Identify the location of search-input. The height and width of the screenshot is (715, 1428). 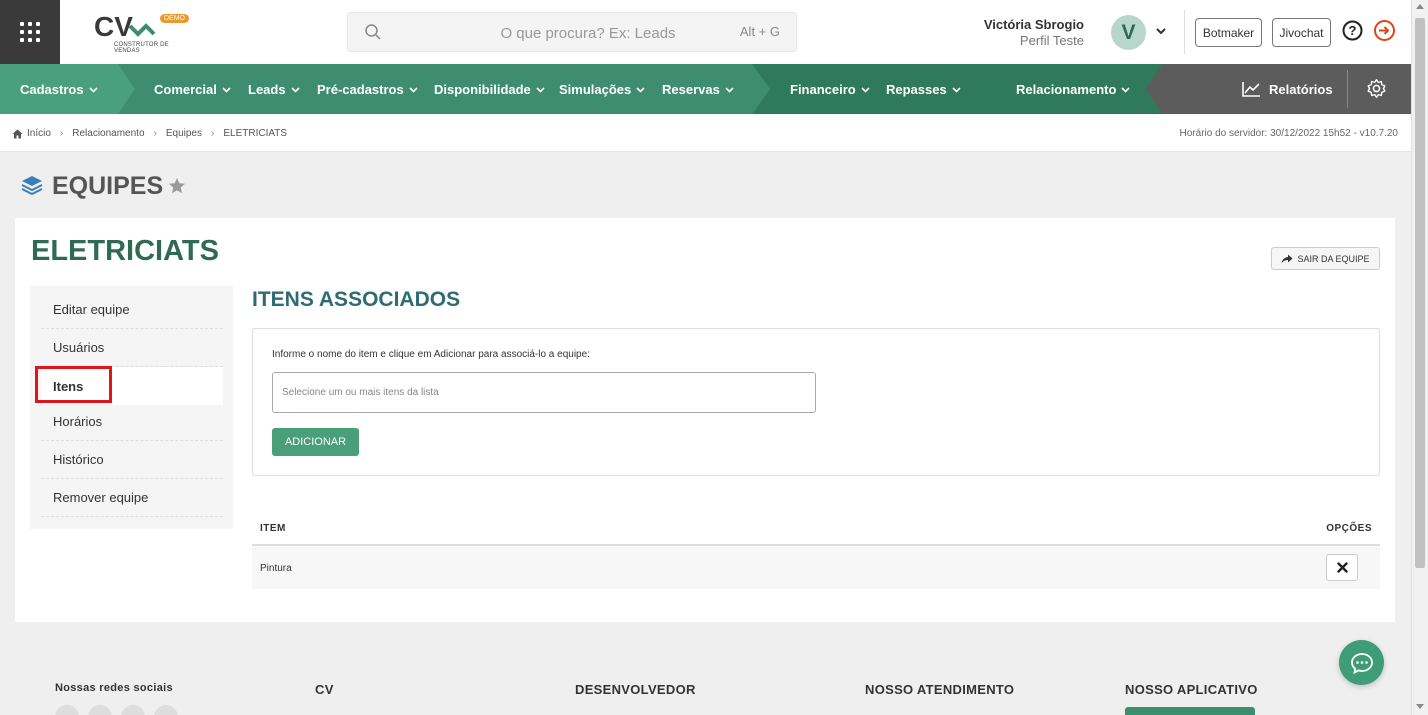
(588, 33).